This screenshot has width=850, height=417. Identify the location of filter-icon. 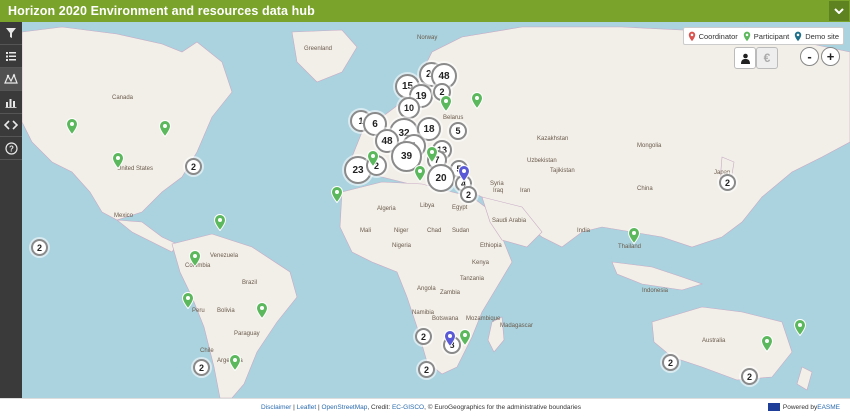
(11, 33).